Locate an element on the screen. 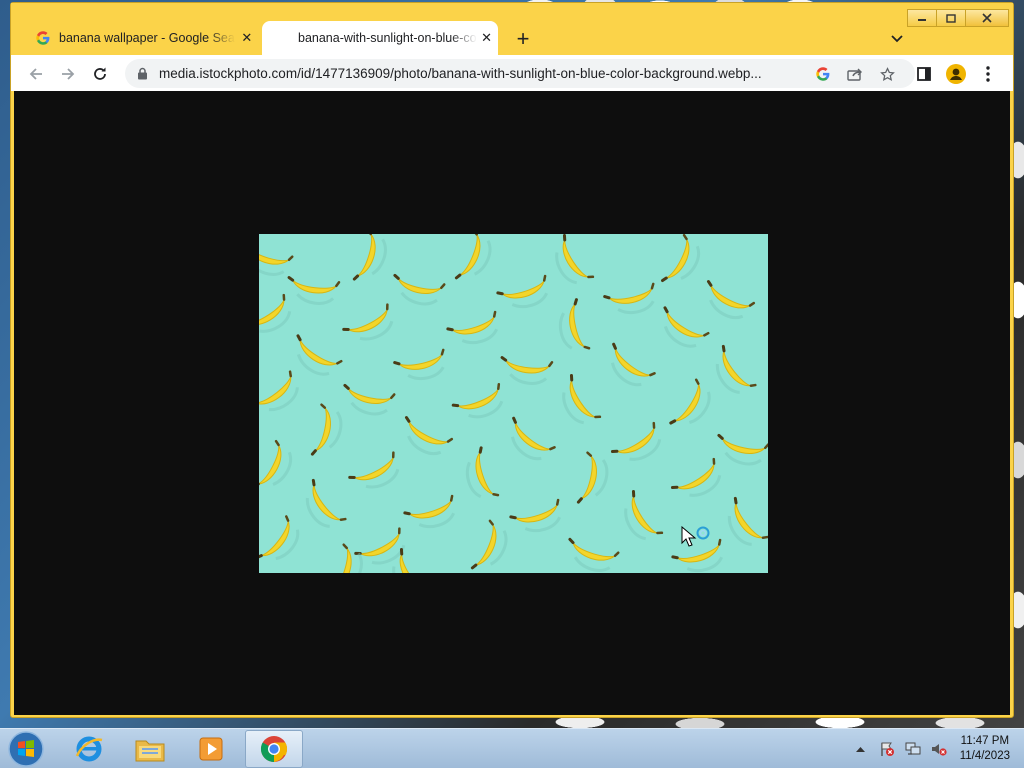 The width and height of the screenshot is (1024, 768). profile-button is located at coordinates (956, 74).